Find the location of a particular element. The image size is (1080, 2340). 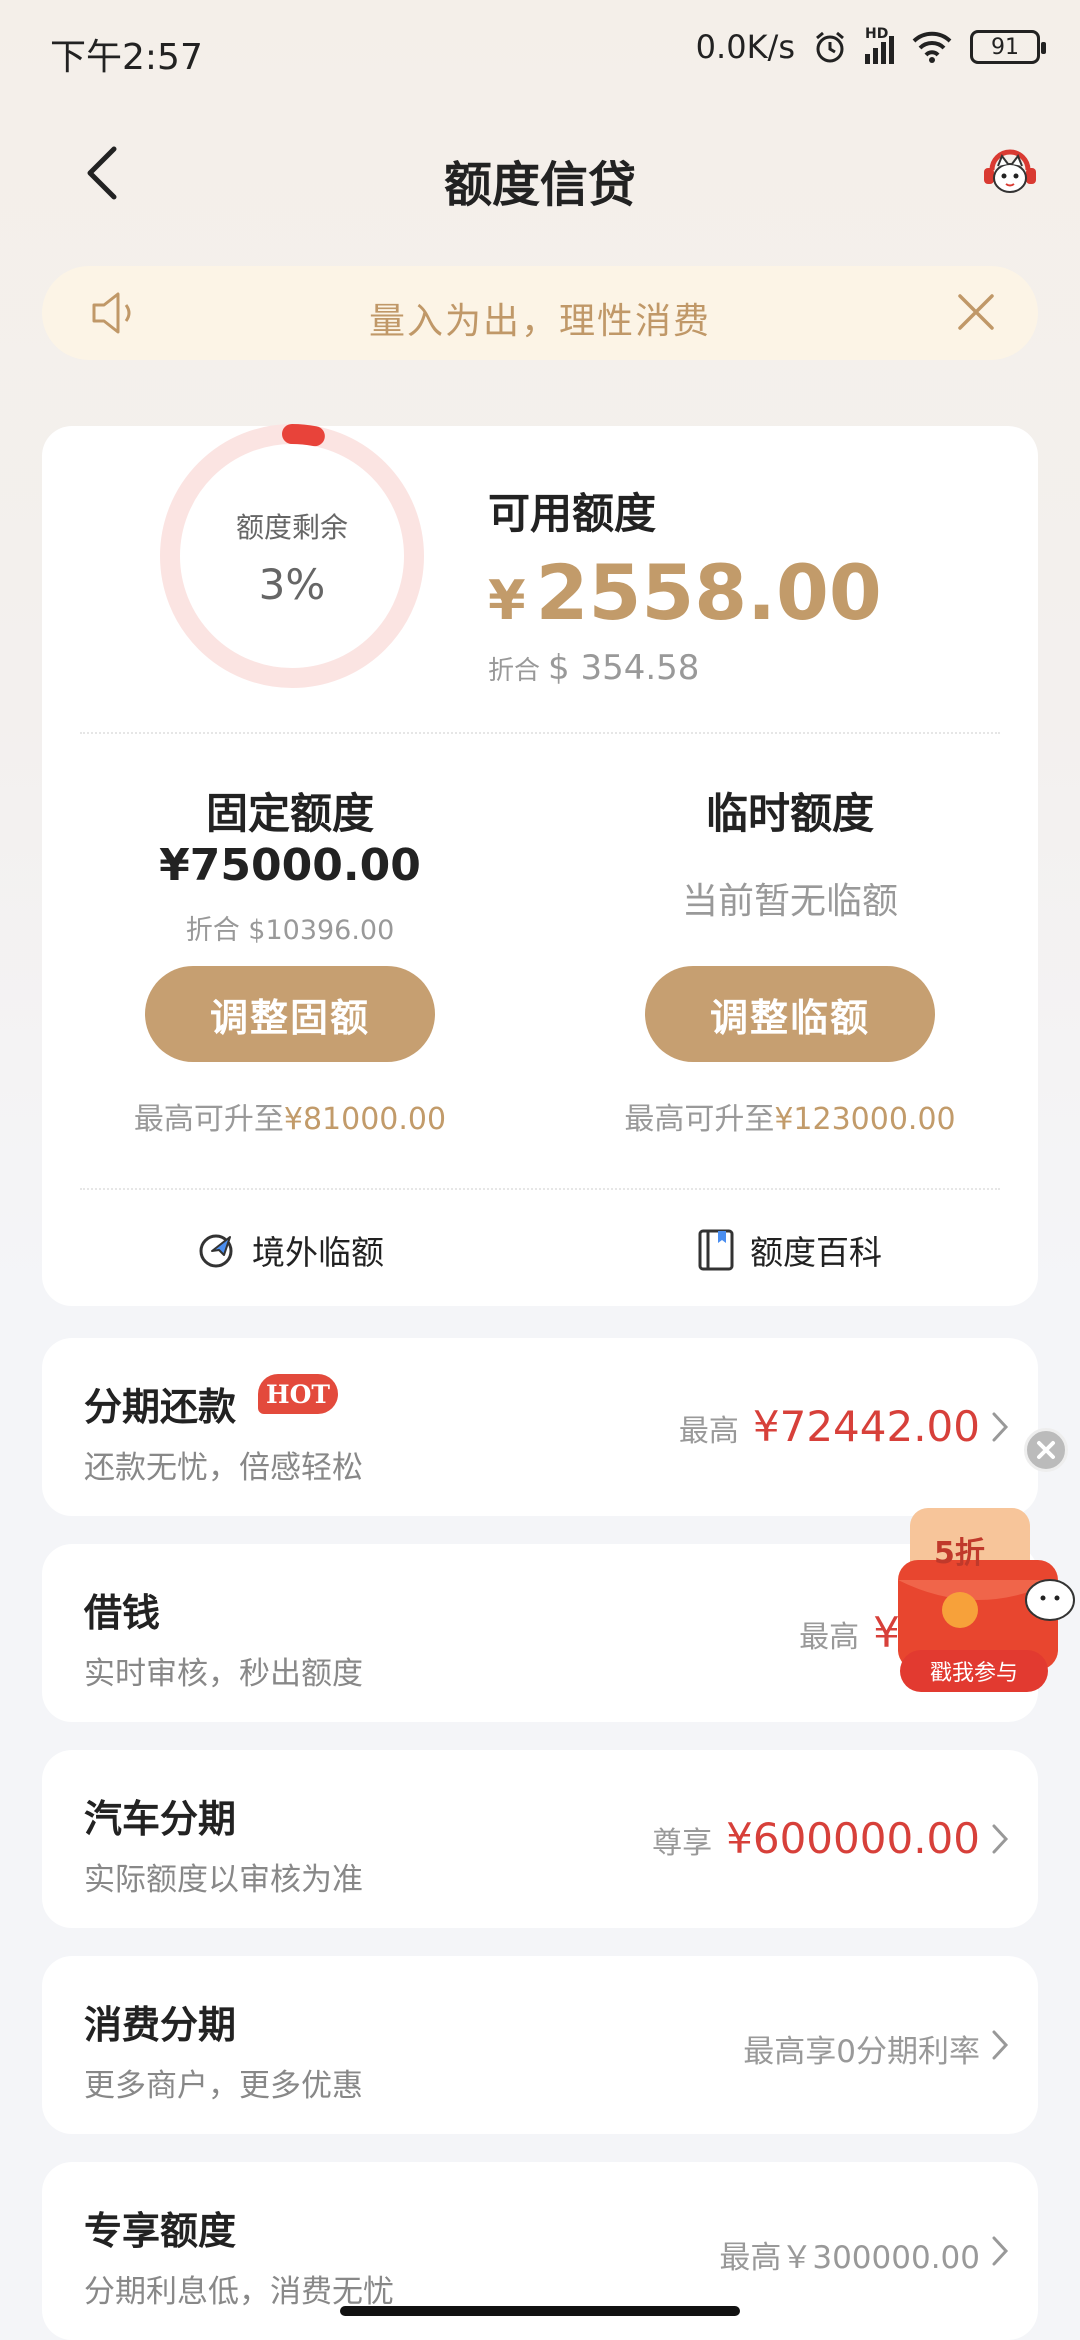

product-subtitle: 实时审核，秒出额度 is located at coordinates (223, 1674).